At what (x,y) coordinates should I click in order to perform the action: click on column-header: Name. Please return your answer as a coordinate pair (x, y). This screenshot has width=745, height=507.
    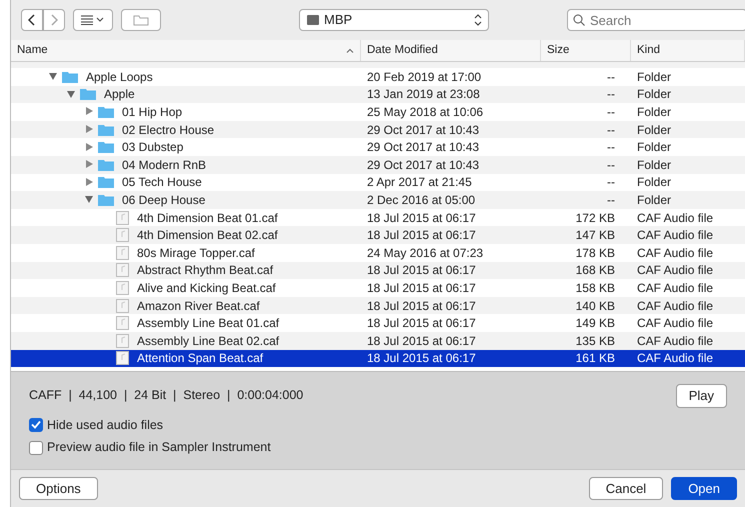
    Looking at the image, I should click on (32, 51).